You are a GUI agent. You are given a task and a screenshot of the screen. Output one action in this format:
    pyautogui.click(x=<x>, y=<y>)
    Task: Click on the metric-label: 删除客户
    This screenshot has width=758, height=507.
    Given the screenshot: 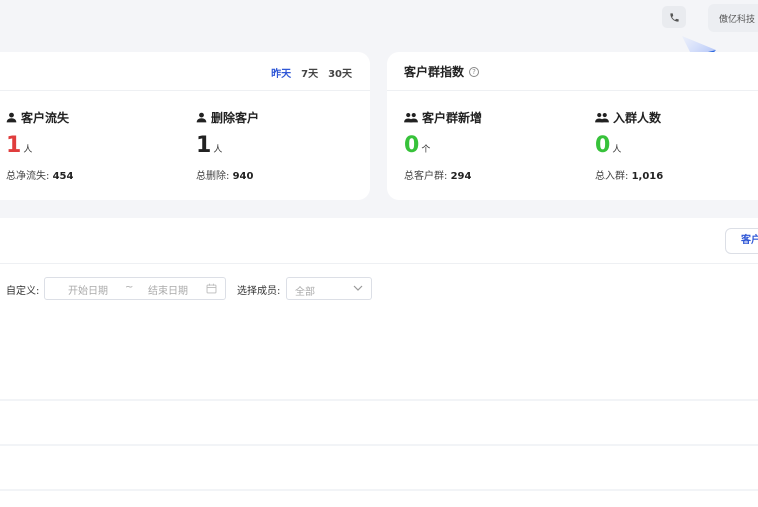 What is the action you would take?
    pyautogui.click(x=235, y=118)
    